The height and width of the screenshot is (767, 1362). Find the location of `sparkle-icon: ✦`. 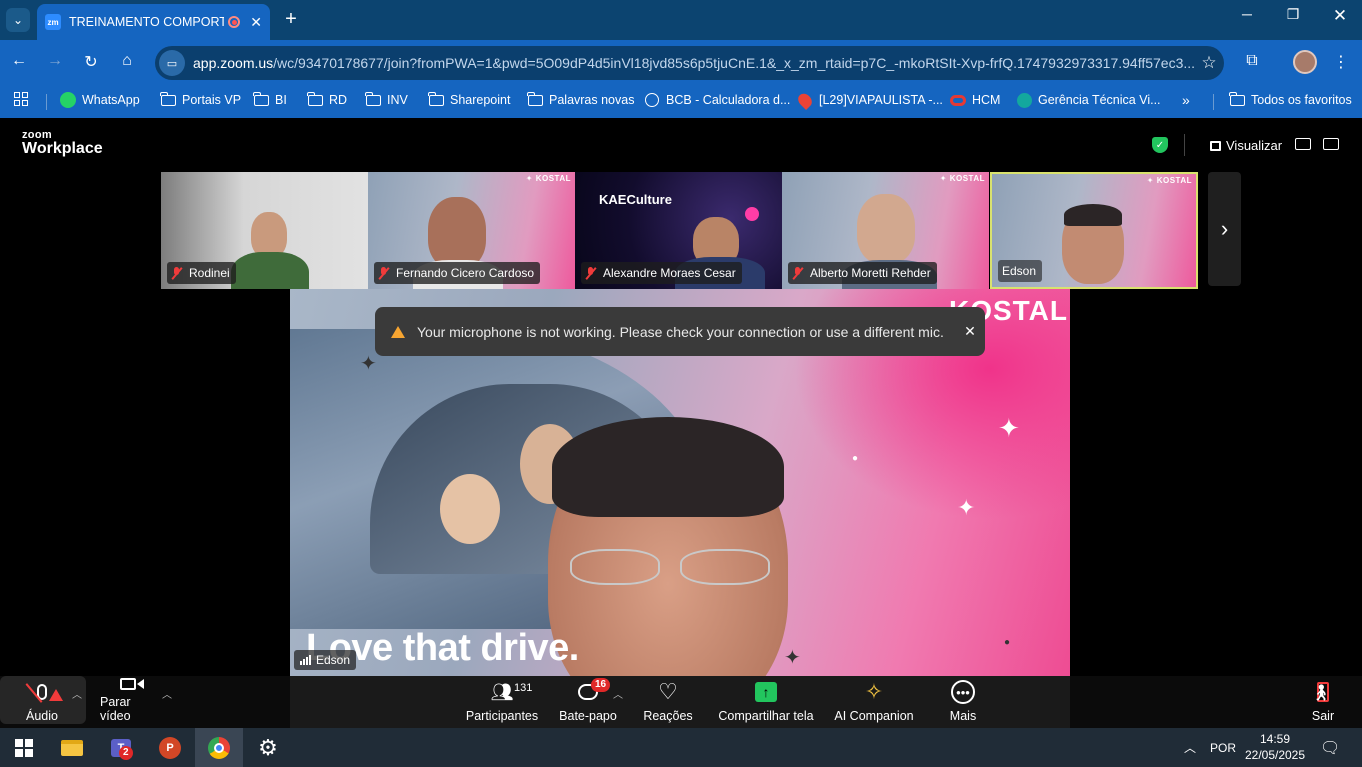

sparkle-icon: ✦ is located at coordinates (792, 658).